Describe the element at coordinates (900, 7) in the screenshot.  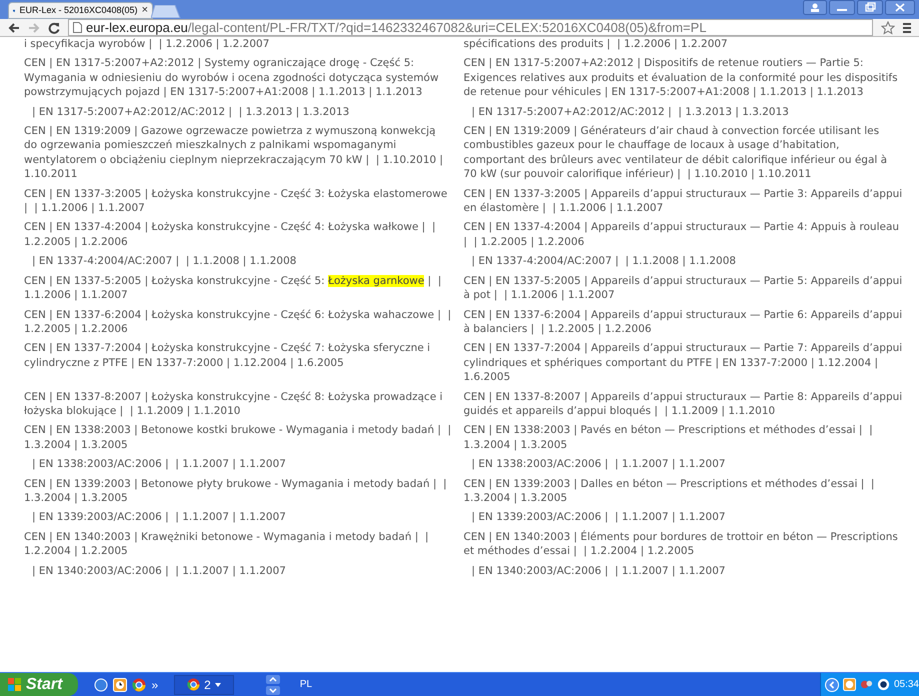
I see `close-button` at that location.